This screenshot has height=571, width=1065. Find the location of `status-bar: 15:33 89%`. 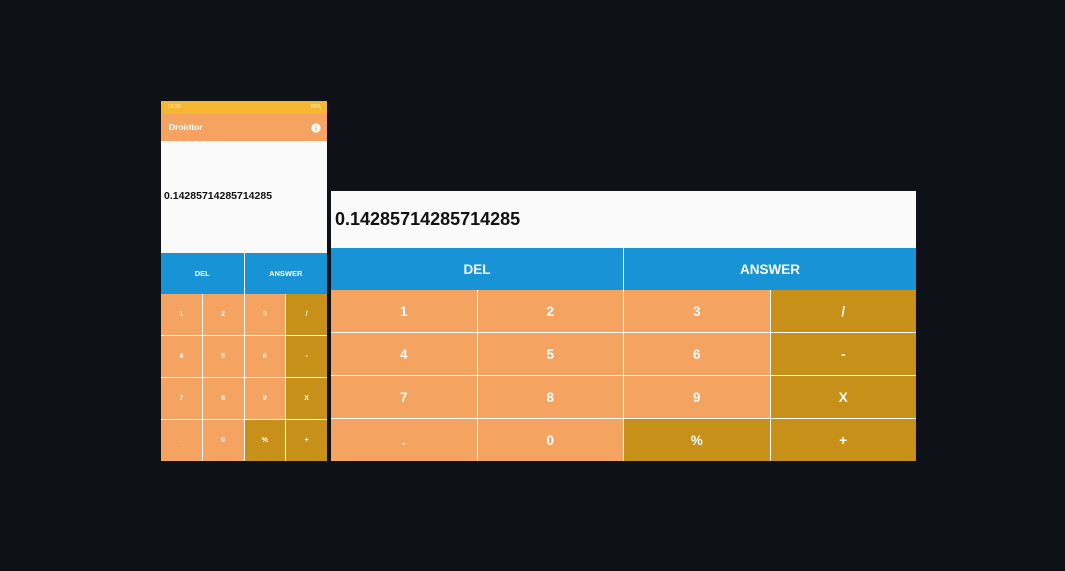

status-bar: 15:33 89% is located at coordinates (244, 107).